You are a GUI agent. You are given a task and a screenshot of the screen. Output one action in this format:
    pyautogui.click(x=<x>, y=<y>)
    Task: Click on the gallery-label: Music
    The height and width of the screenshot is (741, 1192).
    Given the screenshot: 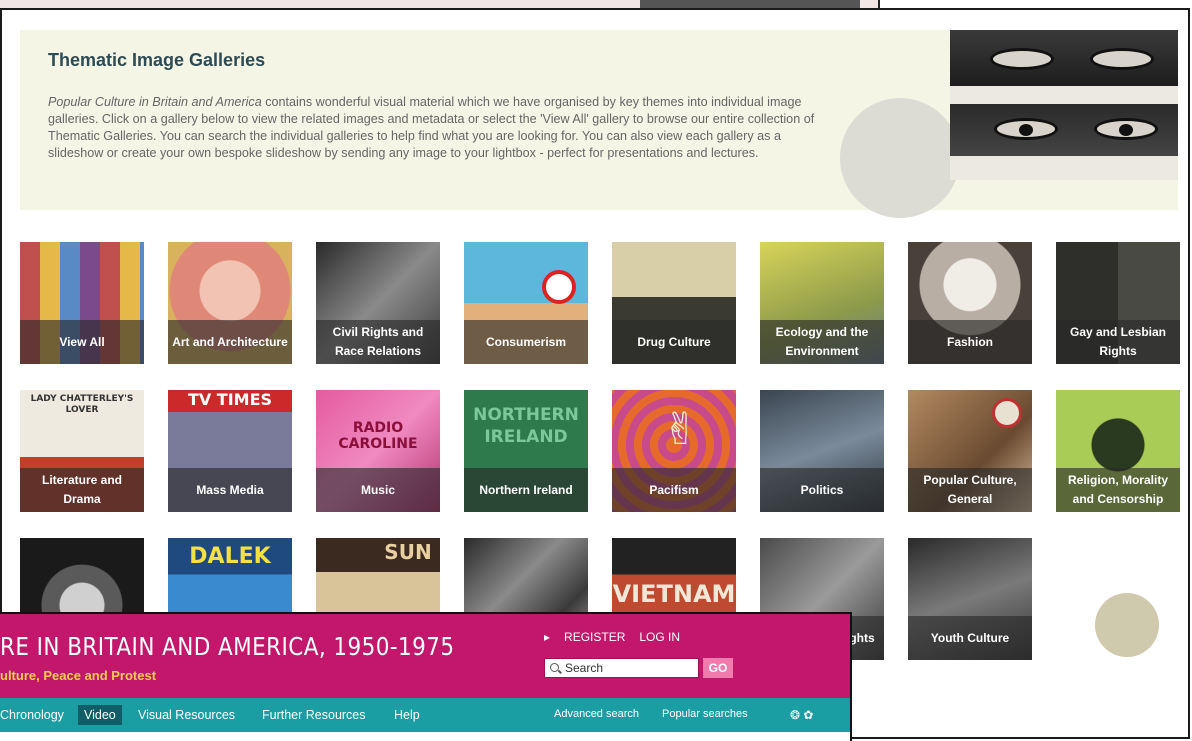 What is the action you would take?
    pyautogui.click(x=378, y=490)
    